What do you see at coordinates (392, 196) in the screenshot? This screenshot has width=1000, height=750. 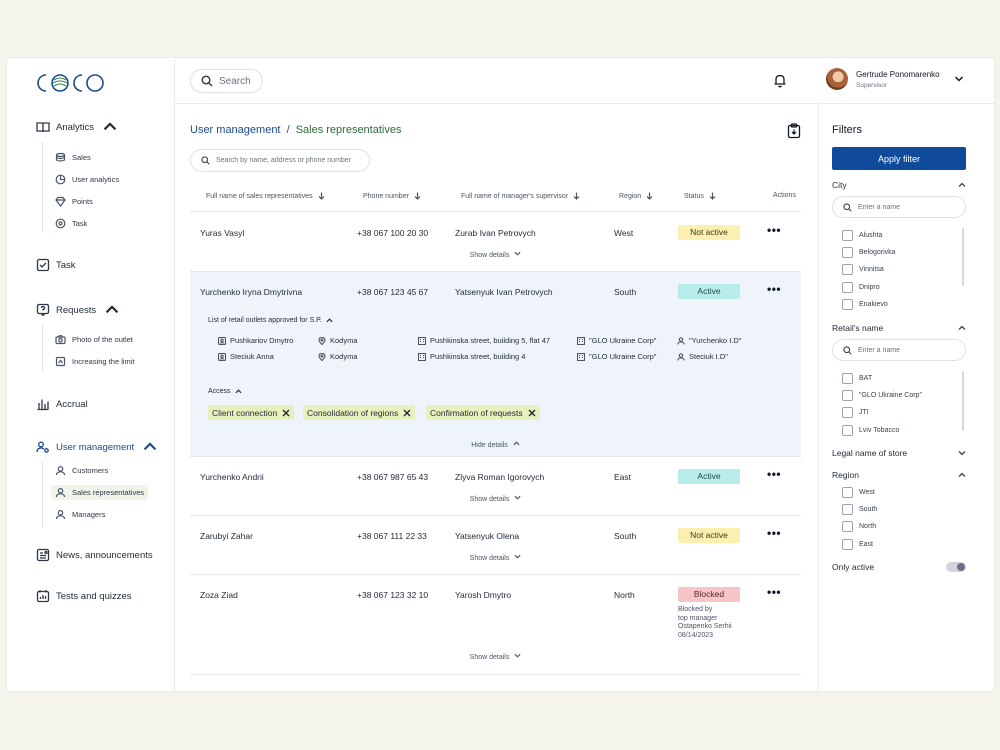 I see `column-header-phone: Phone number` at bounding box center [392, 196].